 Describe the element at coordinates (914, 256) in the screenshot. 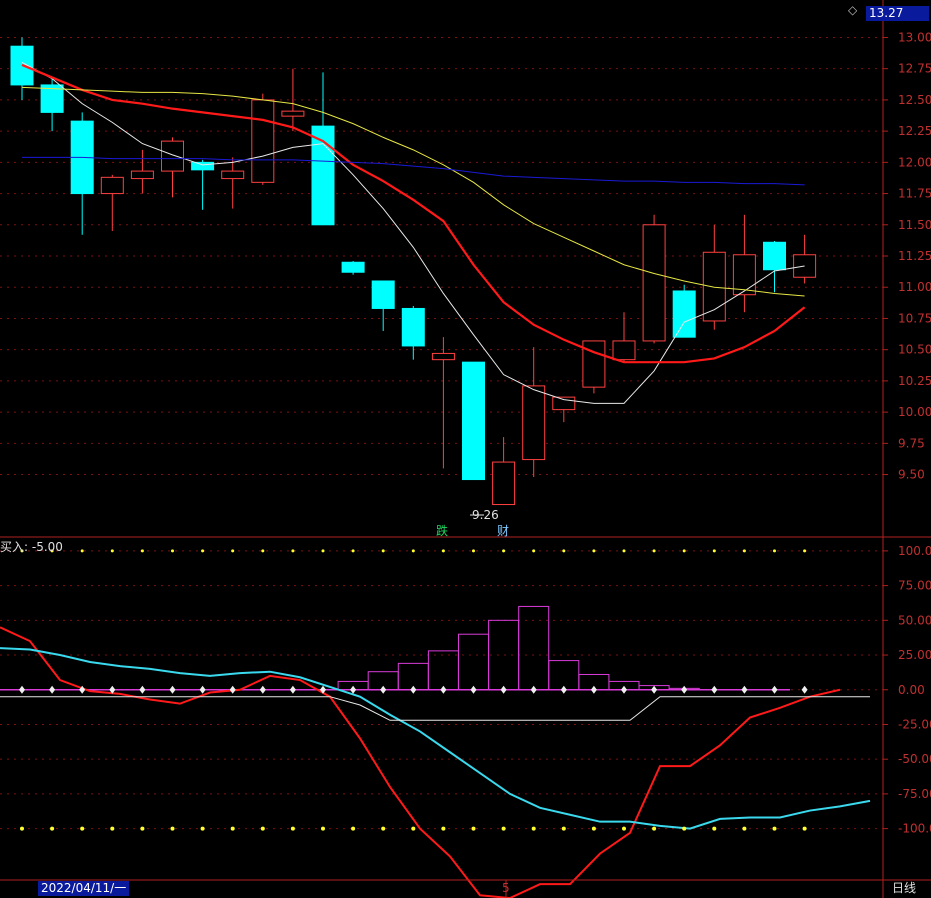

I see `price-tick-label: 11.25` at that location.